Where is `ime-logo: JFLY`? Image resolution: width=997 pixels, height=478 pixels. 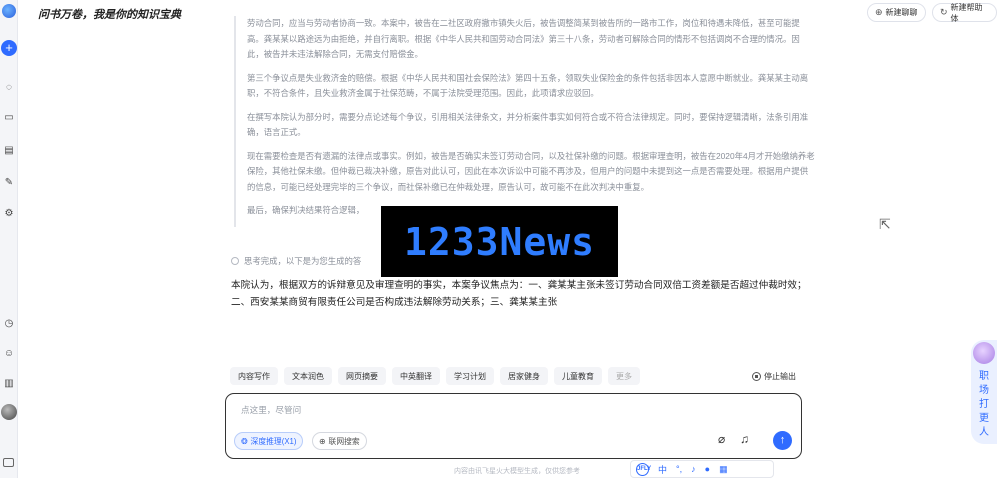 ime-logo: JFLY is located at coordinates (643, 469).